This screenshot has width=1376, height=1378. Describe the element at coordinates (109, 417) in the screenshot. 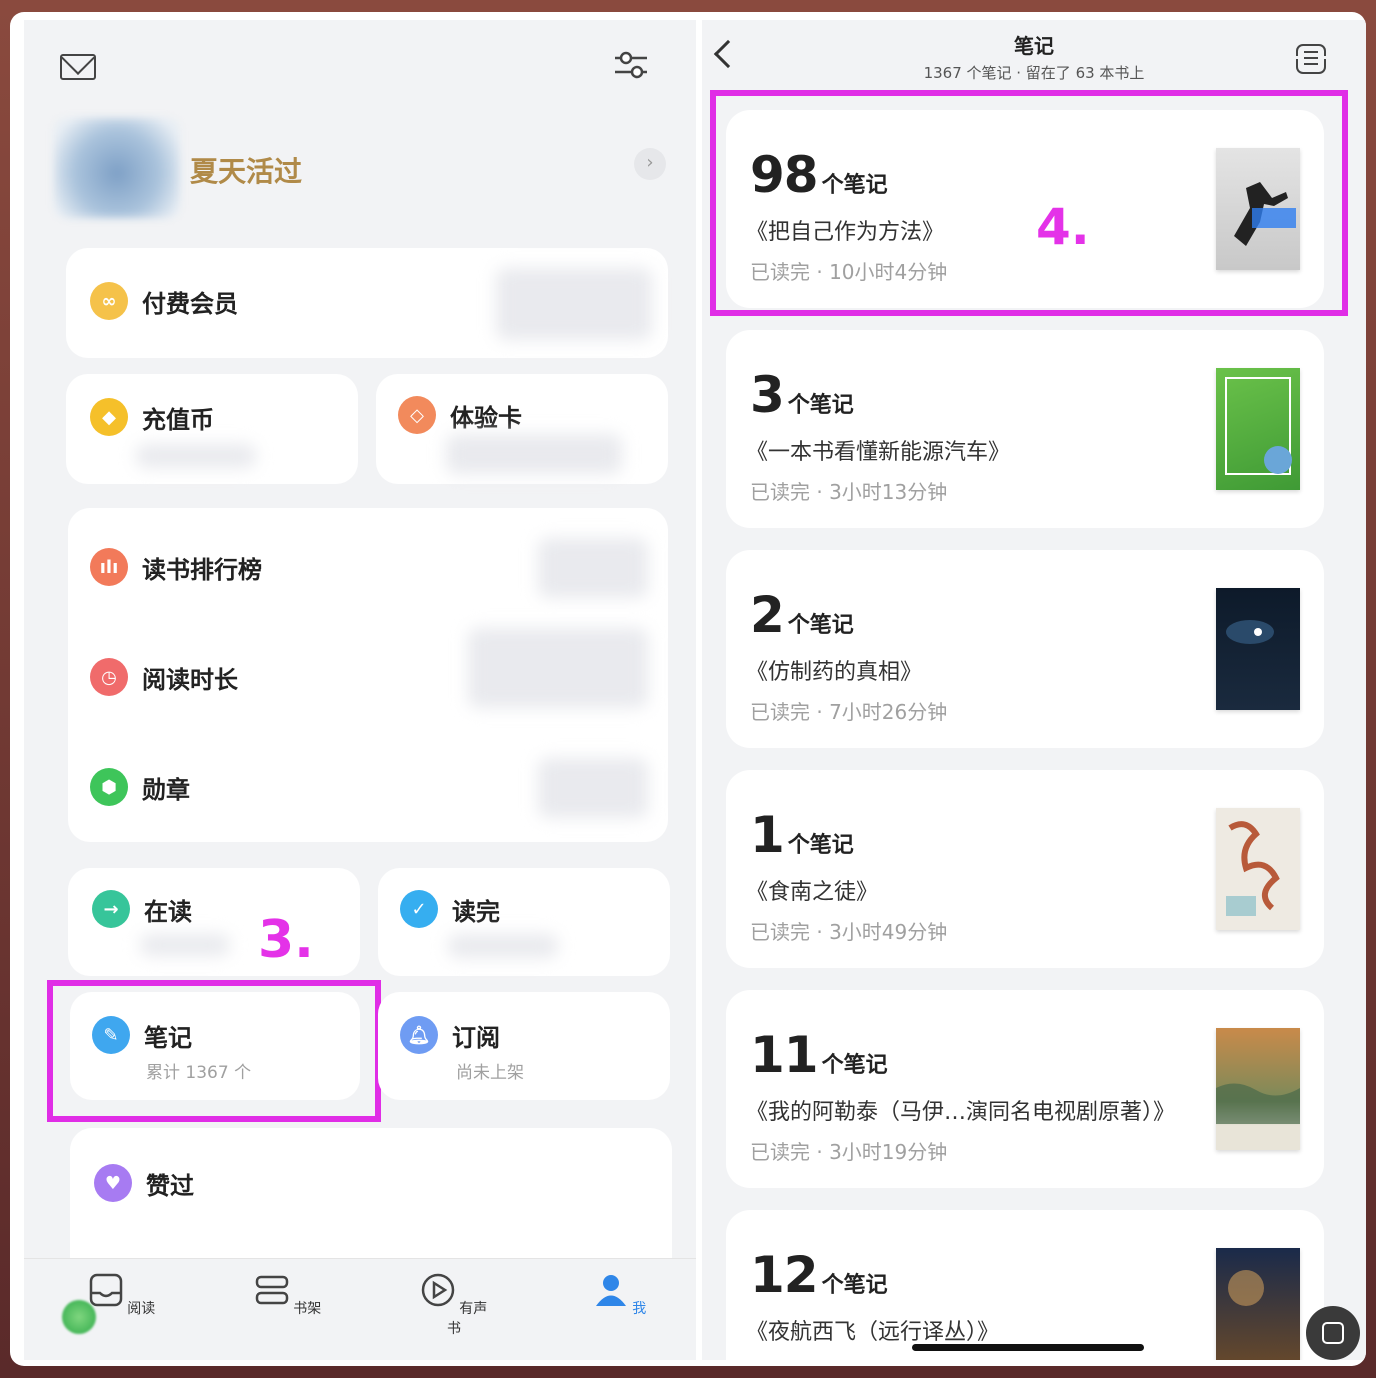

I see `coin-icon: ◆` at that location.